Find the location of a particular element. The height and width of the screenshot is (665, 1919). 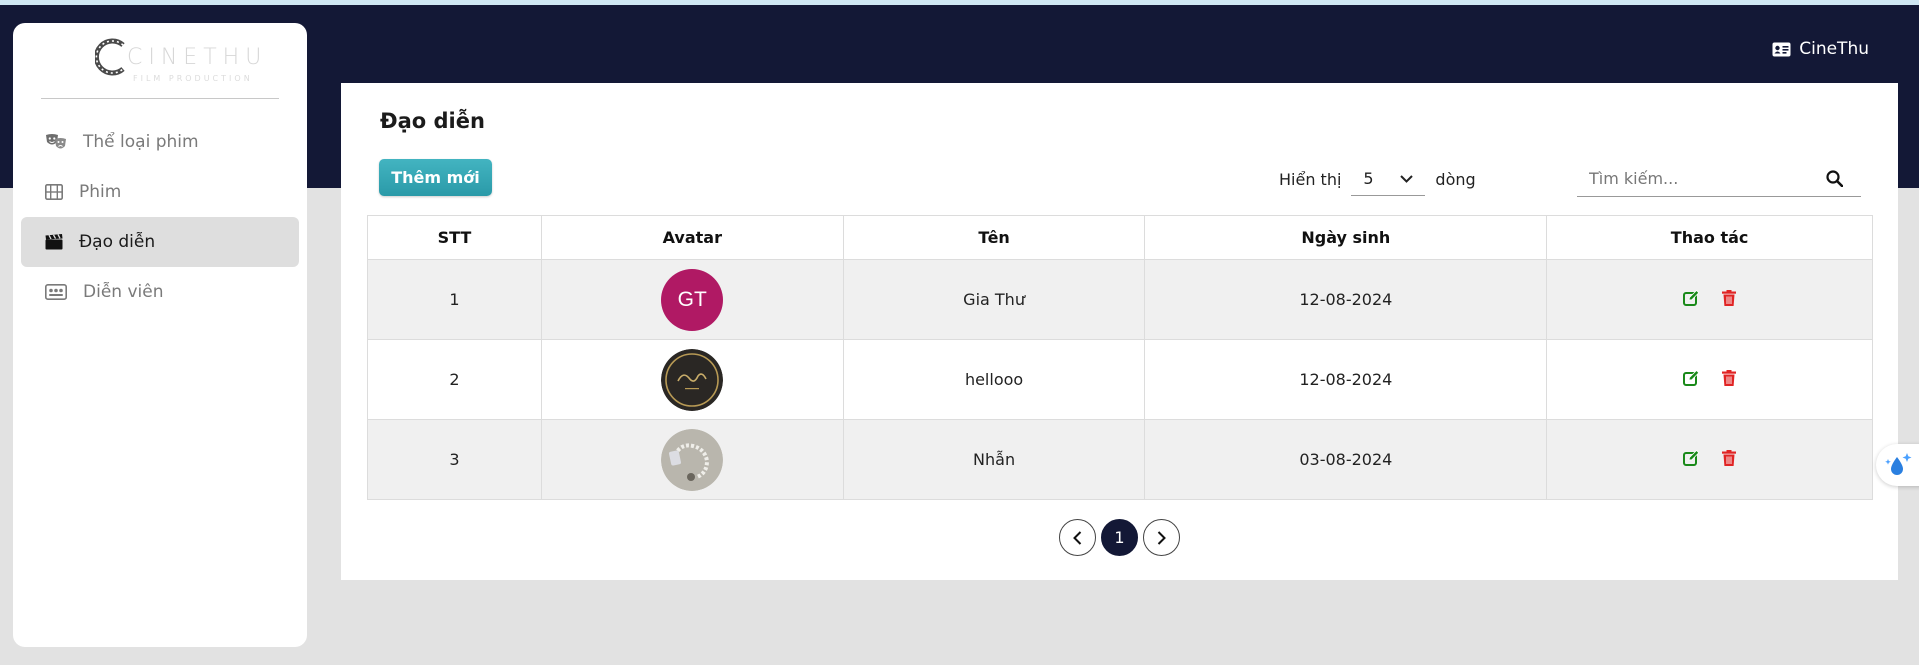

pagination: 1 is located at coordinates (1119, 537).